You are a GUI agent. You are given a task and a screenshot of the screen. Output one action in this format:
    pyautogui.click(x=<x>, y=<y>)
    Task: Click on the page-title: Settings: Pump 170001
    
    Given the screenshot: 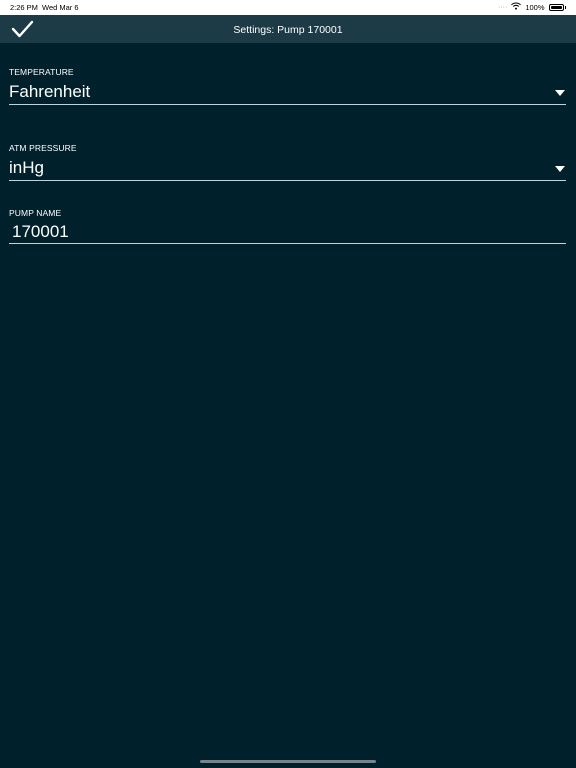 What is the action you would take?
    pyautogui.click(x=288, y=30)
    